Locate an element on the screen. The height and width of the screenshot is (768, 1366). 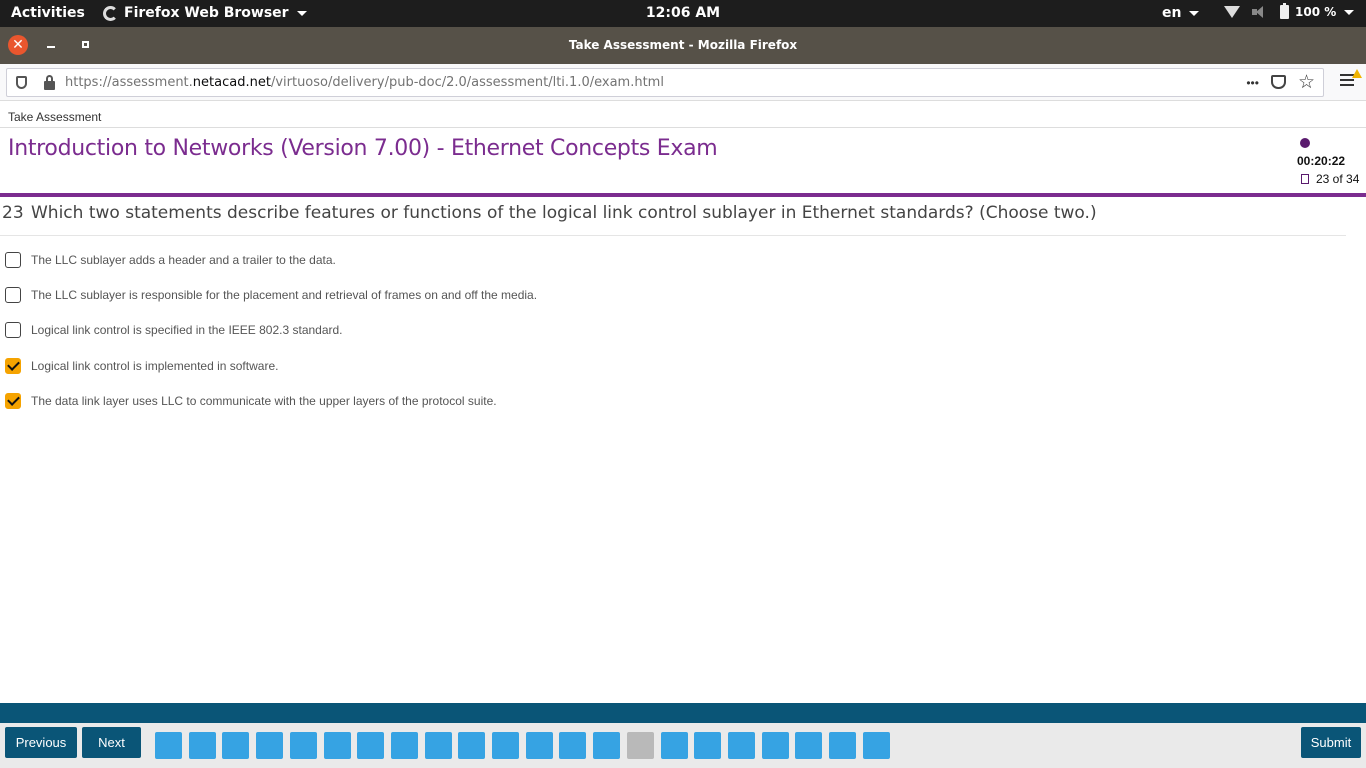
volume-icon is located at coordinates (1260, 12).